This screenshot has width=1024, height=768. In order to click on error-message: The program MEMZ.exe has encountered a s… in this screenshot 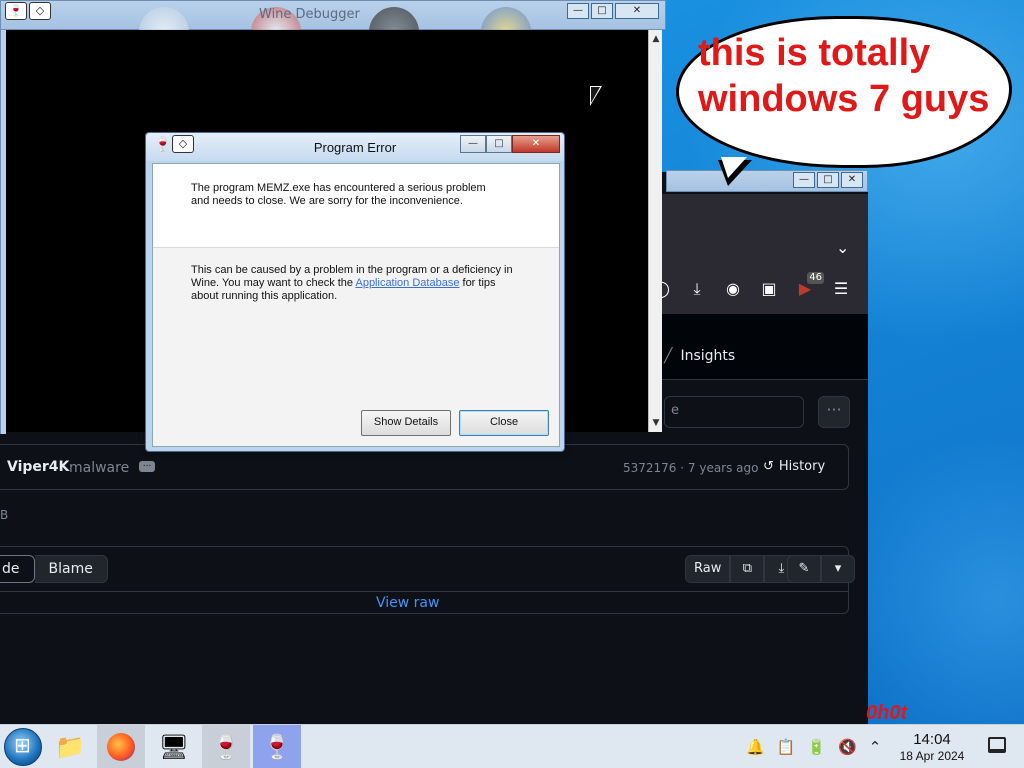, I will do `click(338, 194)`.